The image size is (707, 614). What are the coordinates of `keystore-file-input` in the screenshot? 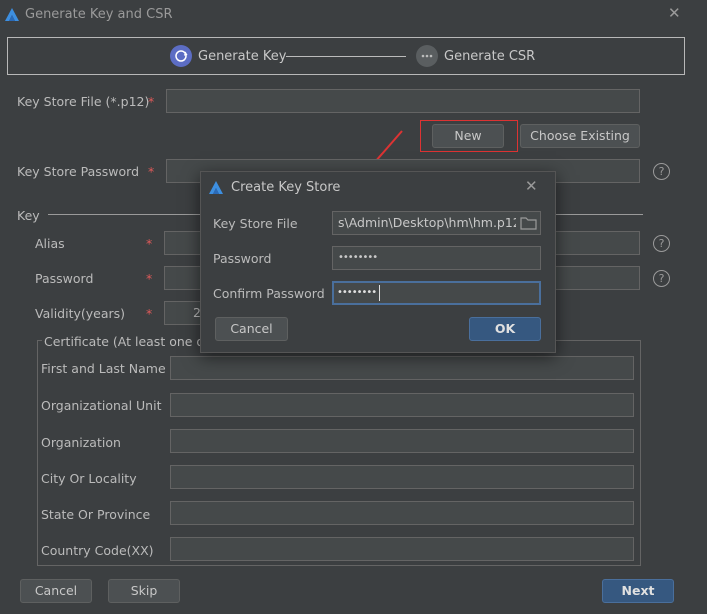 It's located at (403, 101).